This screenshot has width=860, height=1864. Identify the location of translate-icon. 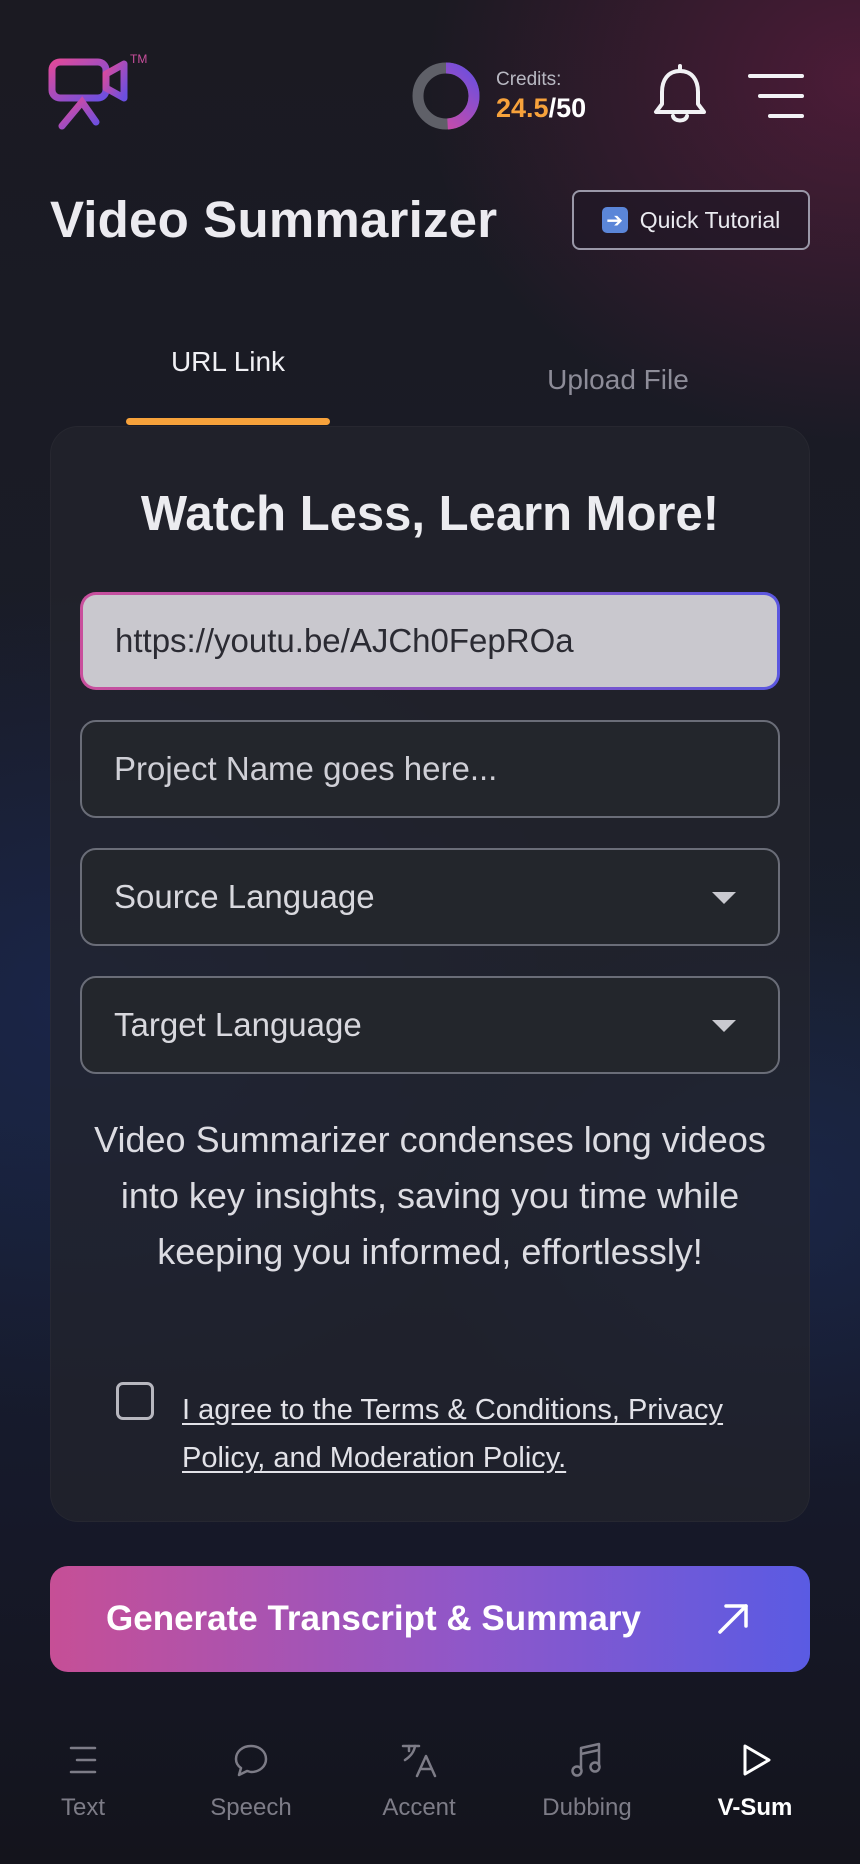
(419, 1761).